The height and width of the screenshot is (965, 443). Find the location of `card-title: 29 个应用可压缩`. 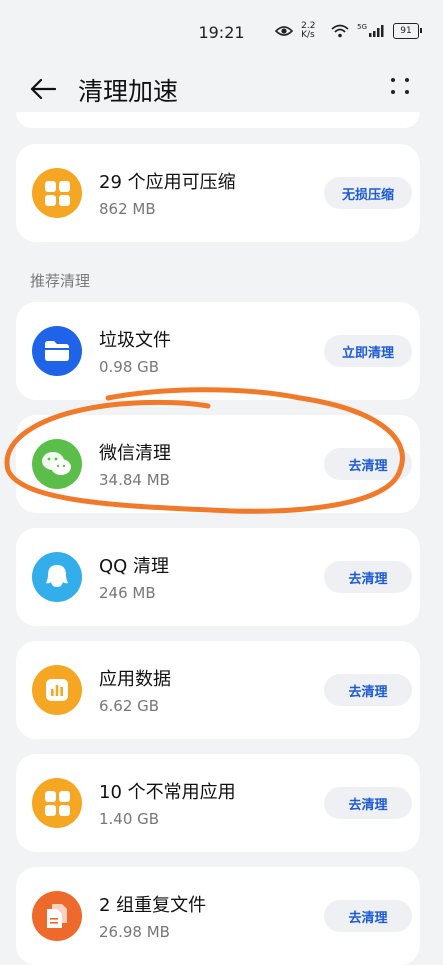

card-title: 29 个应用可压缩 is located at coordinates (167, 182).